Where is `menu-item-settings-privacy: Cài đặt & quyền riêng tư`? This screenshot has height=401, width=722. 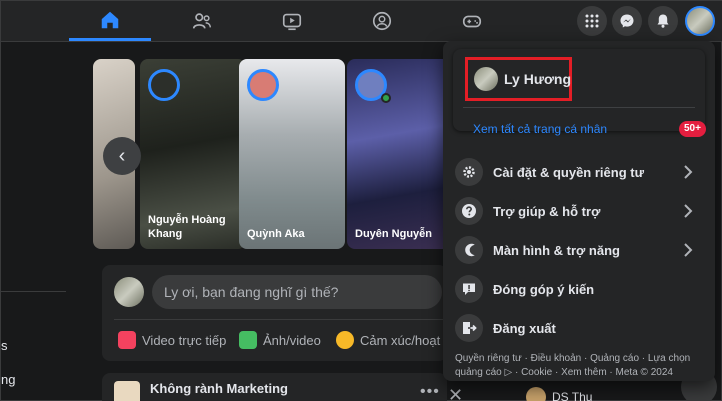 menu-item-settings-privacy: Cài đặt & quyền riêng tư is located at coordinates (579, 172).